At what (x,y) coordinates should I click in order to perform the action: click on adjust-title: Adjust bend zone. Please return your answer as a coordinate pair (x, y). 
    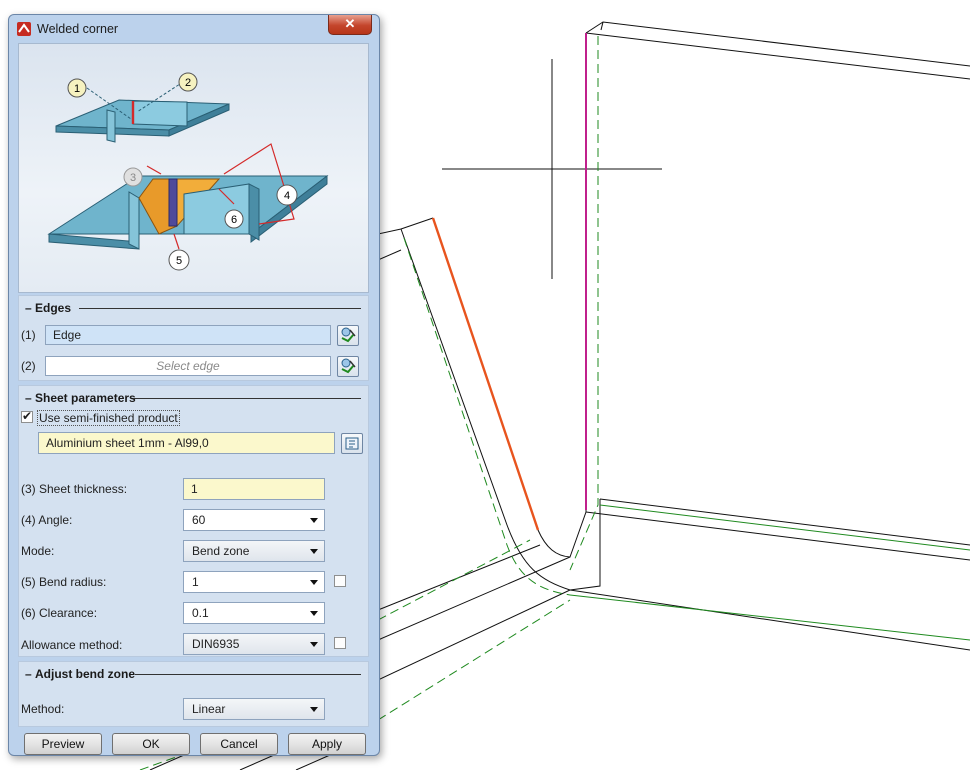
    Looking at the image, I should click on (85, 674).